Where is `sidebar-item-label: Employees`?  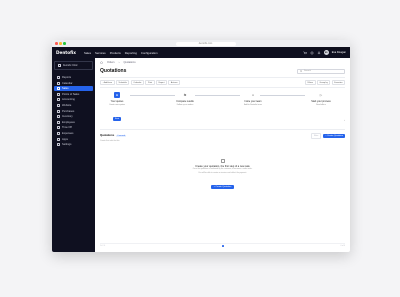
sidebar-item-label: Employees is located at coordinates (68, 122).